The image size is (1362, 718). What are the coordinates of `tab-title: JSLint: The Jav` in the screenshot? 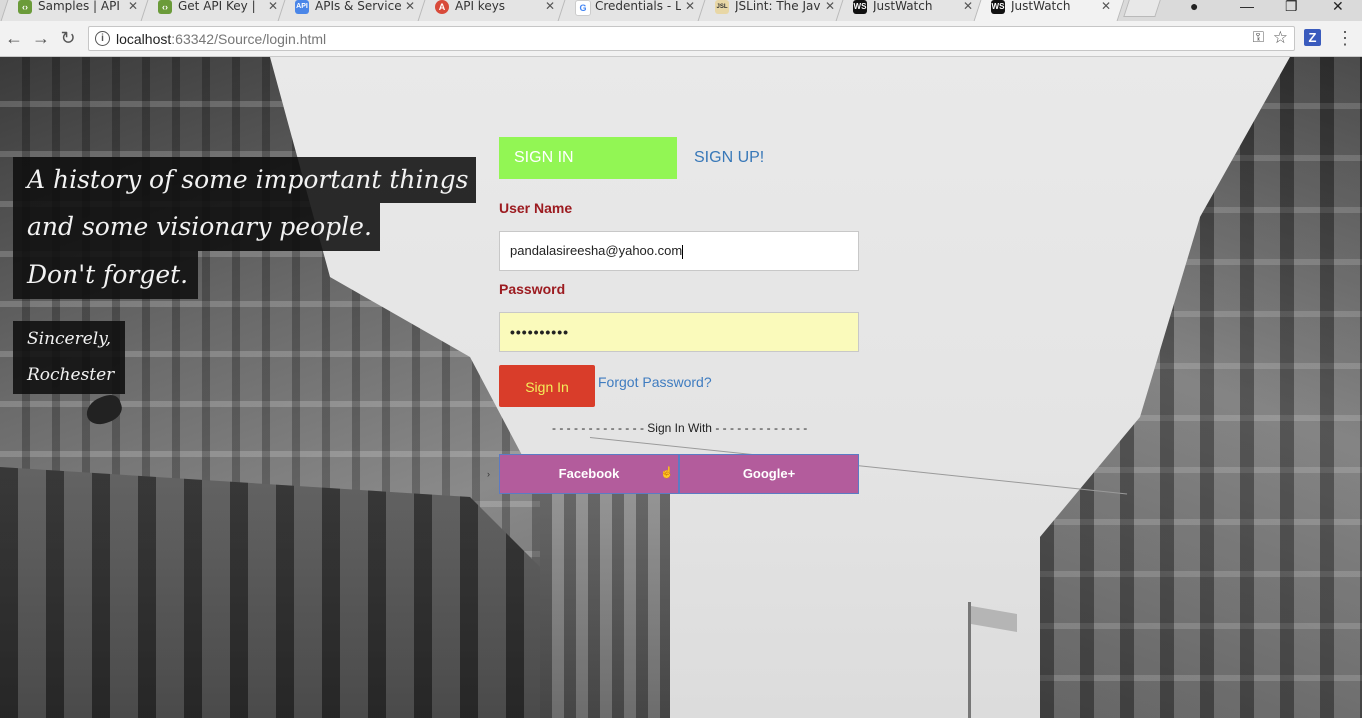 It's located at (778, 6).